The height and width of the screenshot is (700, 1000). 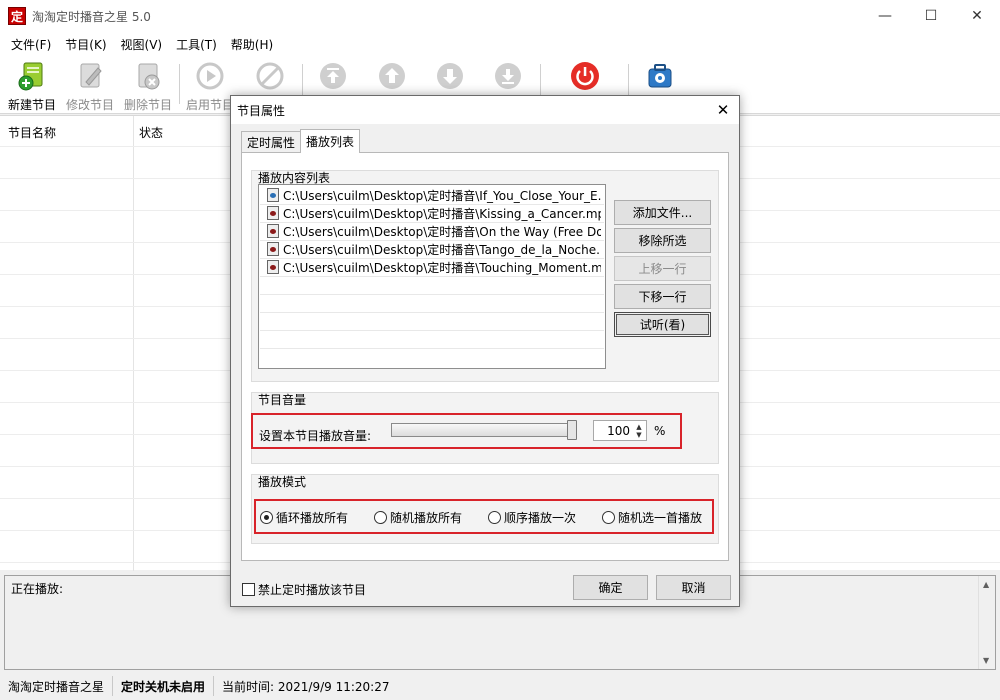 I want to click on maximize-button: ☐, so click(x=931, y=16).